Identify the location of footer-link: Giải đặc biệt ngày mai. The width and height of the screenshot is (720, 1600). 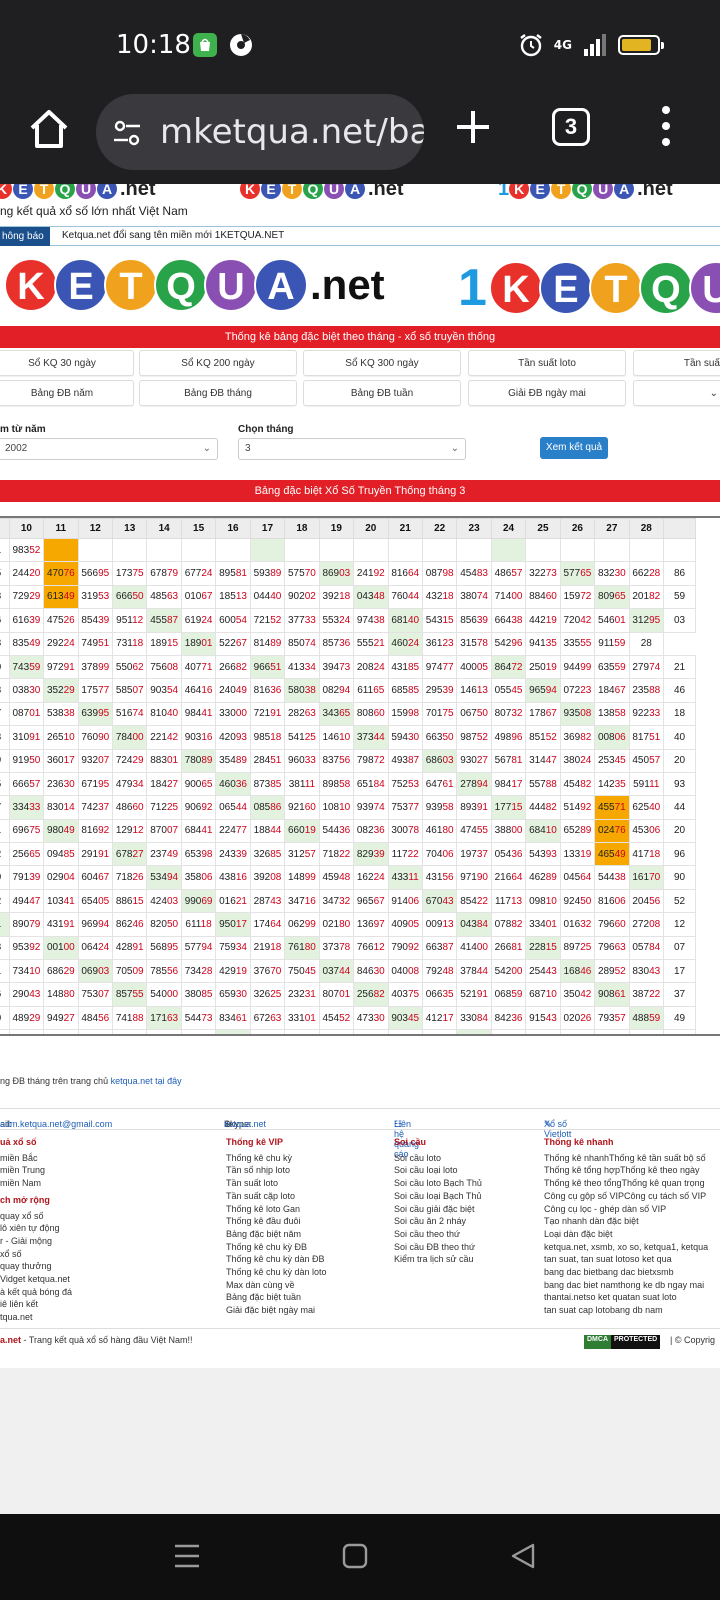
(276, 1310).